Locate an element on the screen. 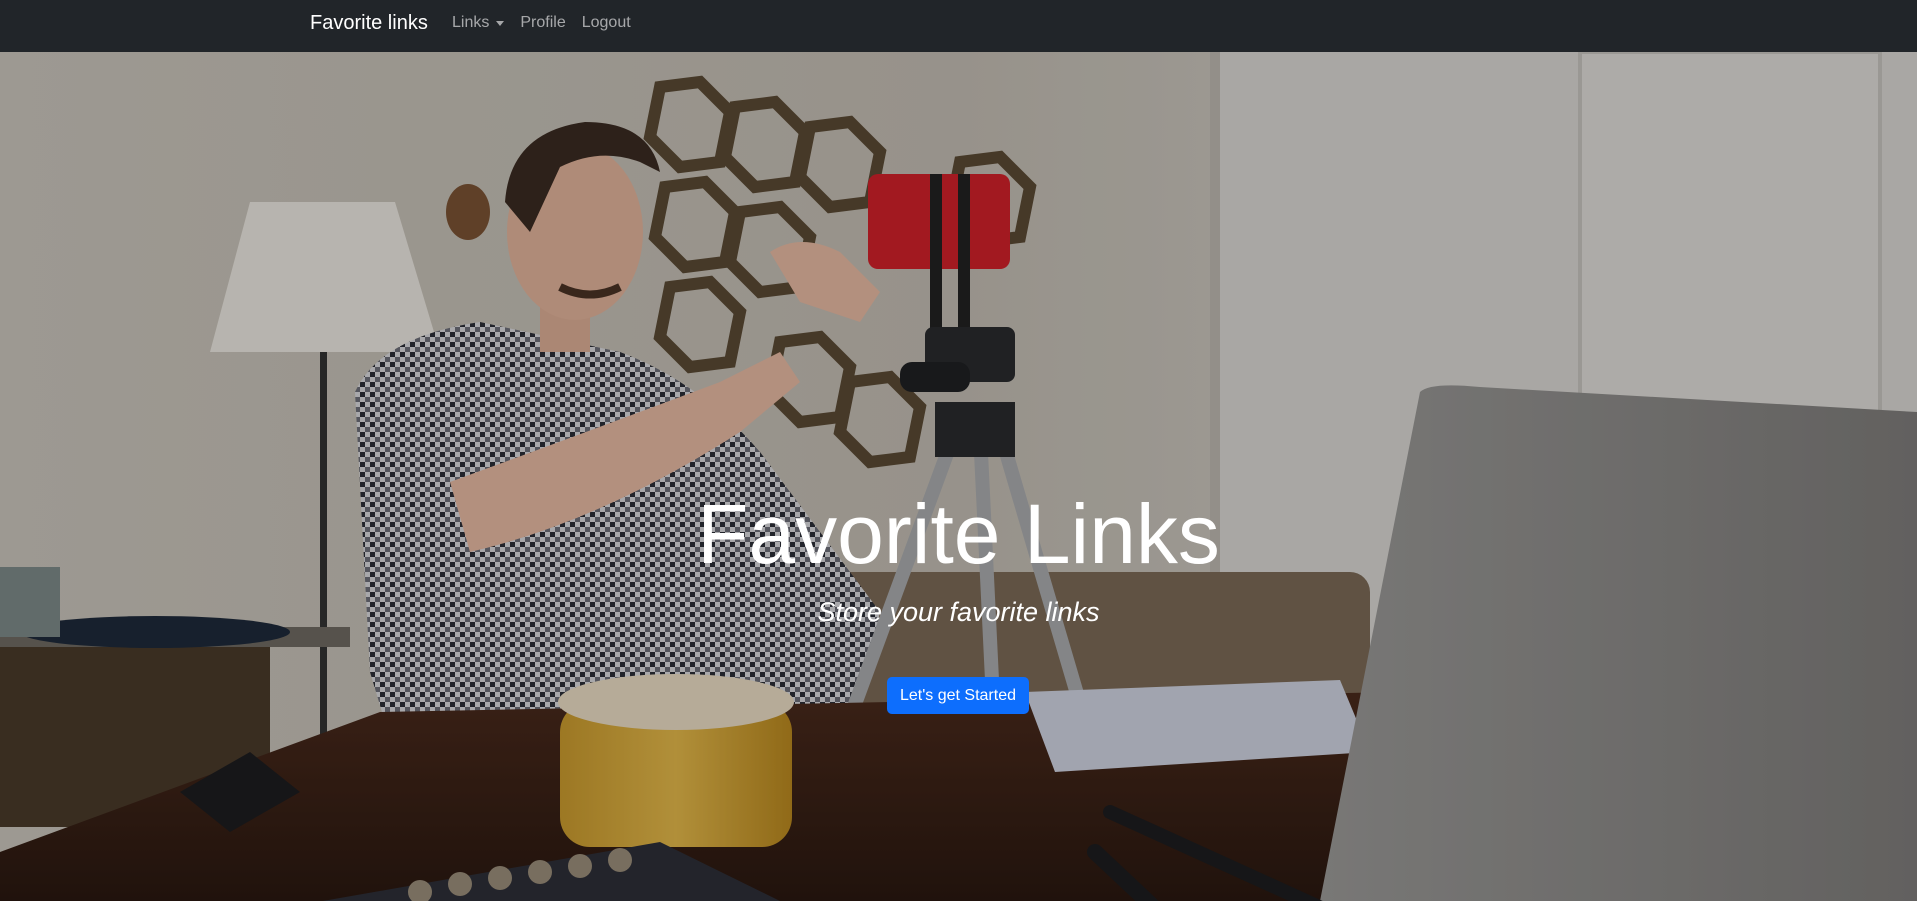 This screenshot has width=1917, height=901. nav-item-profile: Profile is located at coordinates (542, 23).